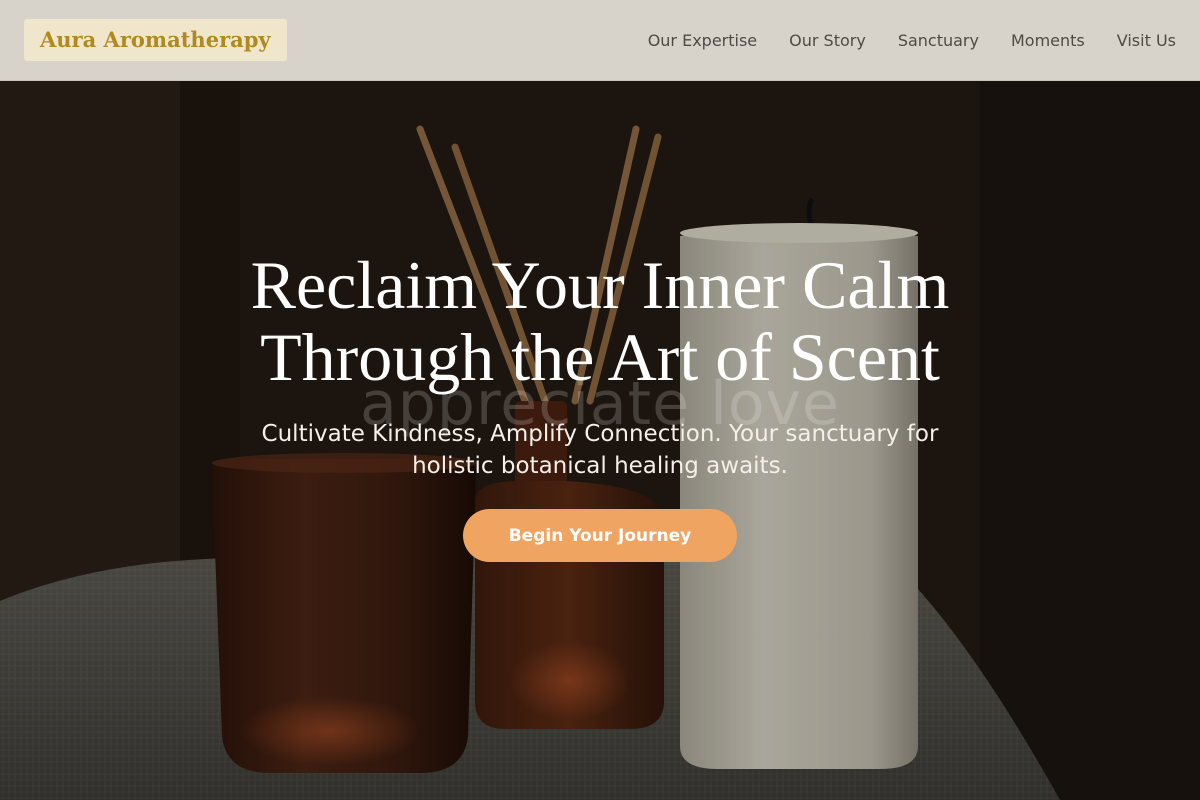 This screenshot has height=800, width=1200. I want to click on nav-link-visit-us: Visit Us, so click(1146, 40).